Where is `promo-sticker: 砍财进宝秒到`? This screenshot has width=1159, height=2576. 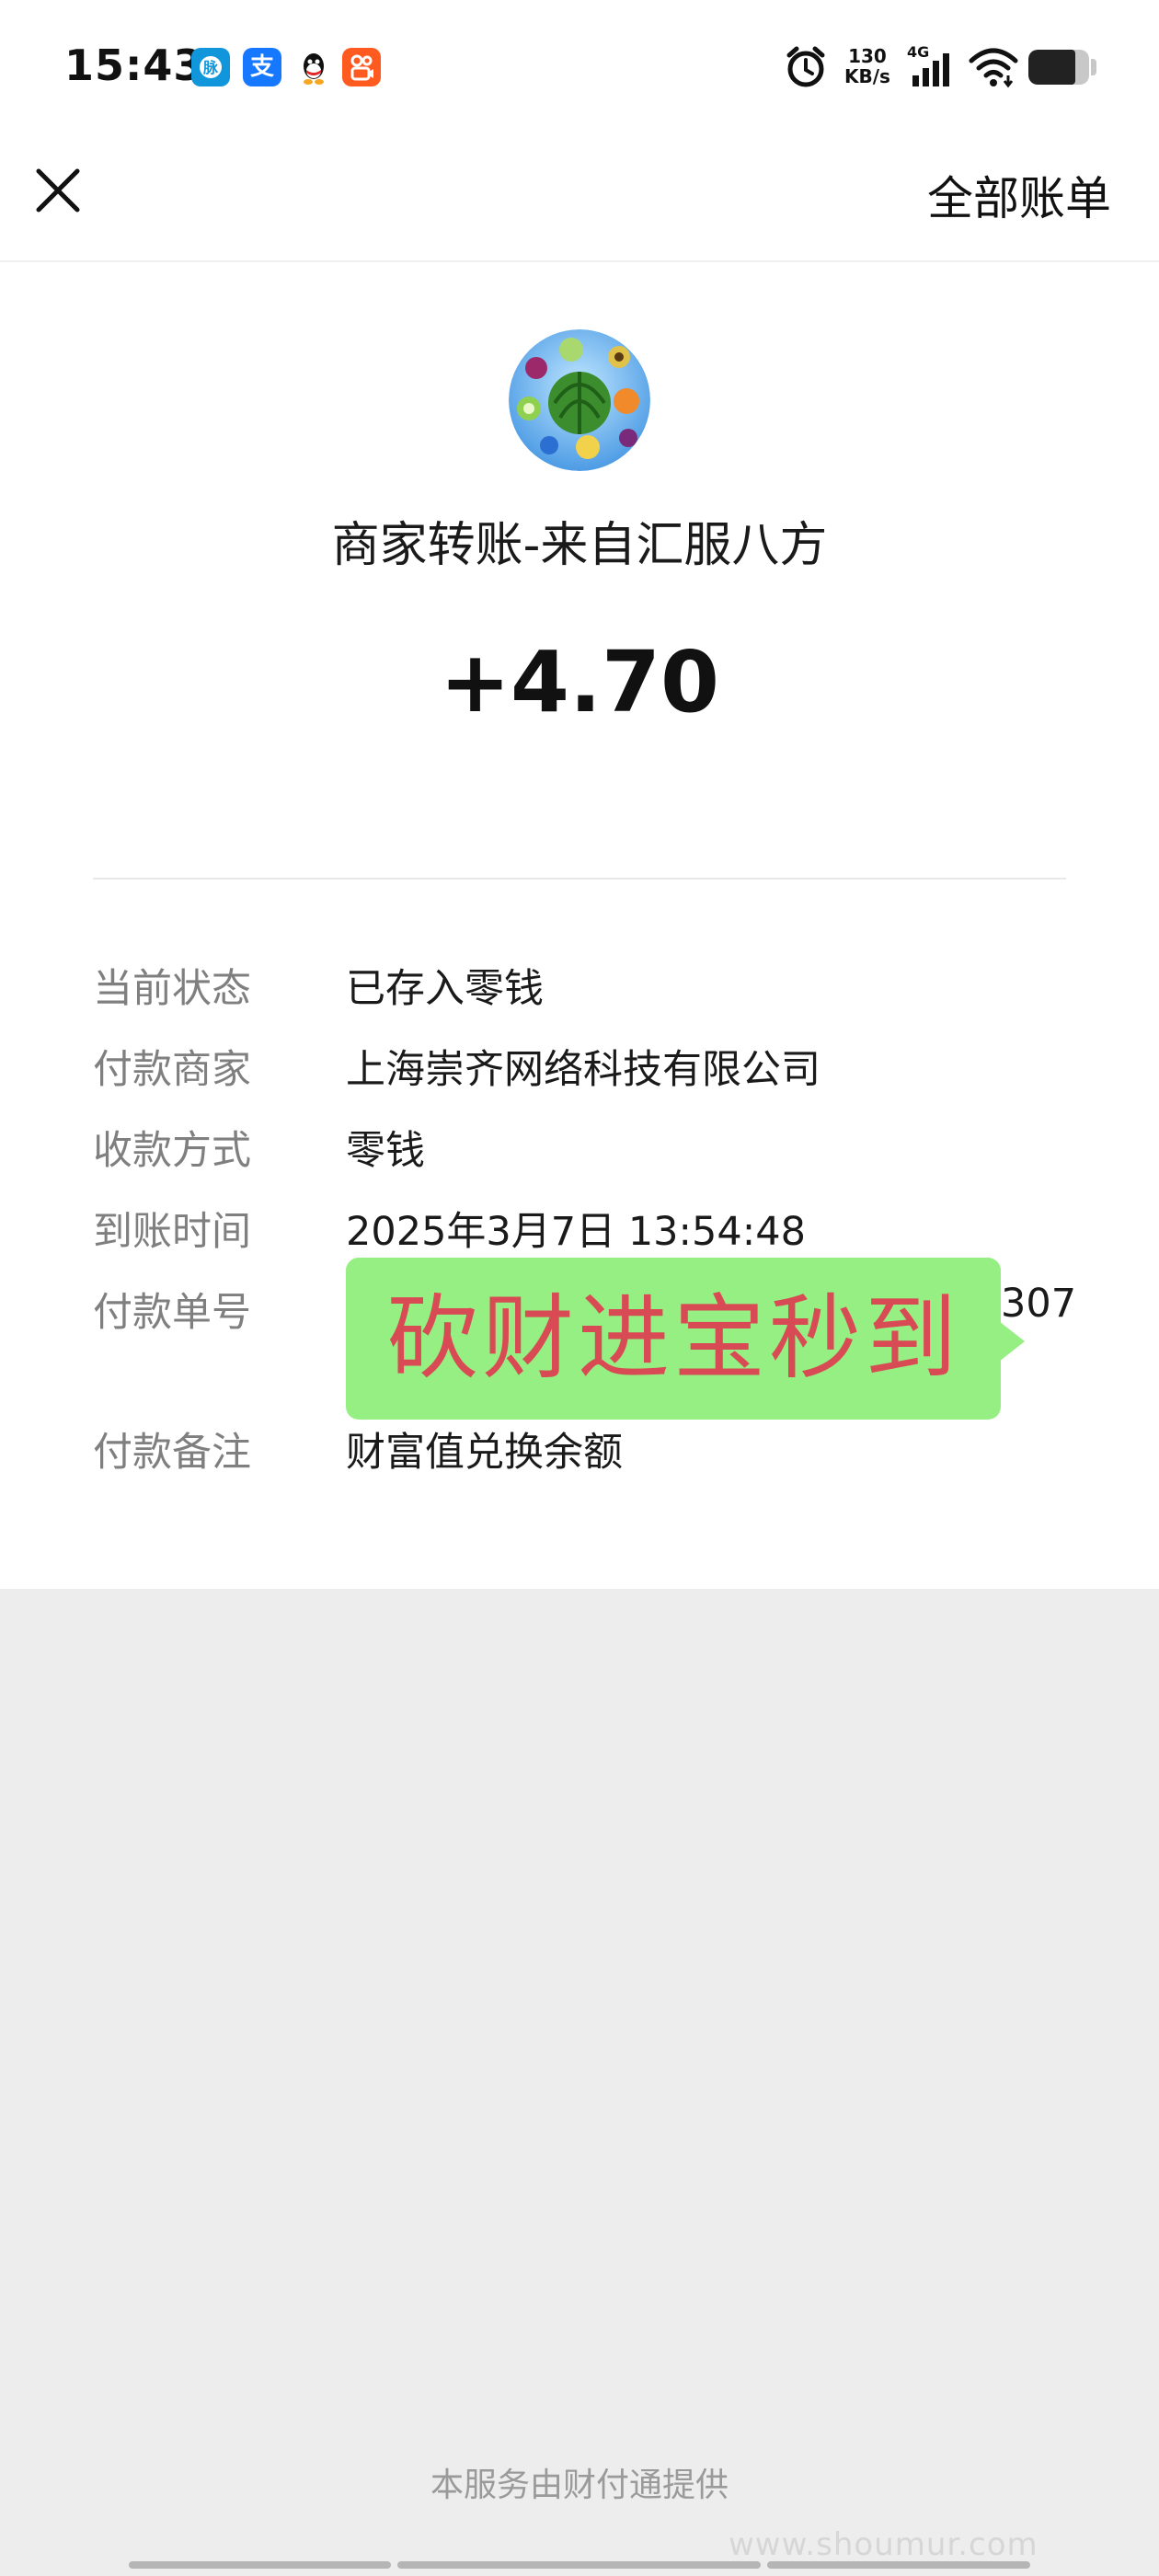 promo-sticker: 砍财进宝秒到 is located at coordinates (673, 1339).